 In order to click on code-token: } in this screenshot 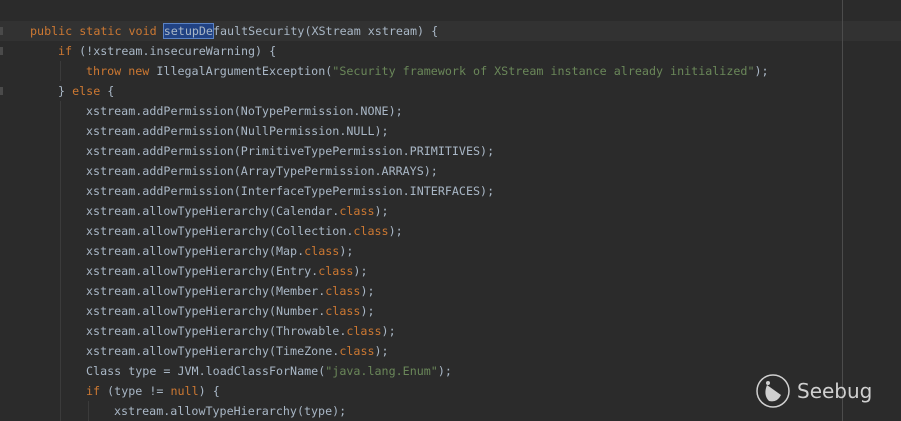, I will do `click(65, 91)`.